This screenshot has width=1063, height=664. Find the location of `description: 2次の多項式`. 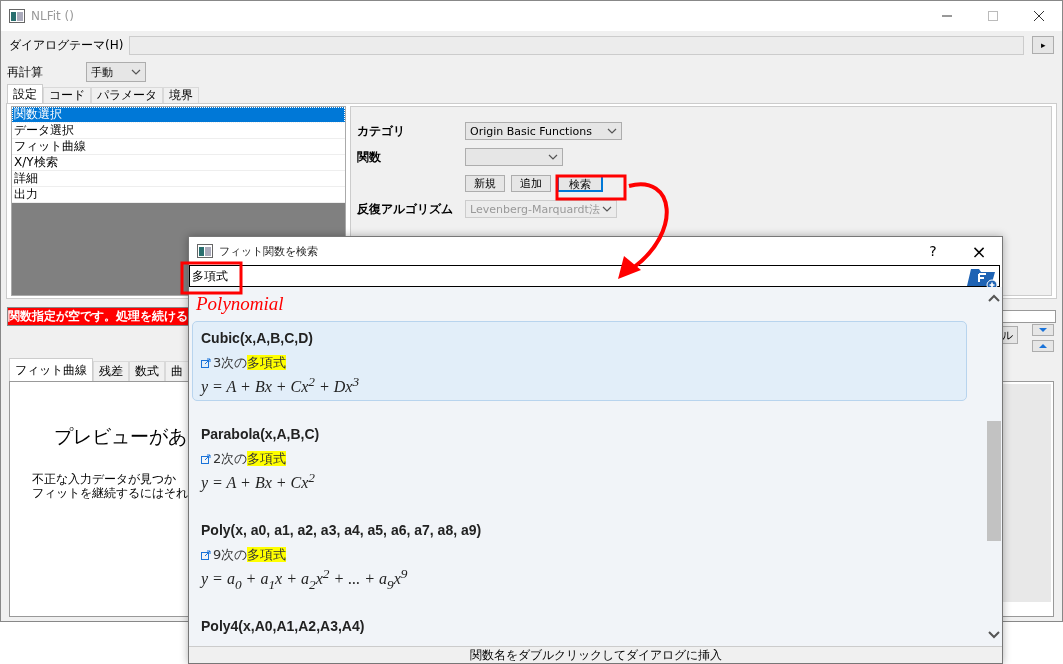

description: 2次の多項式 is located at coordinates (250, 459).